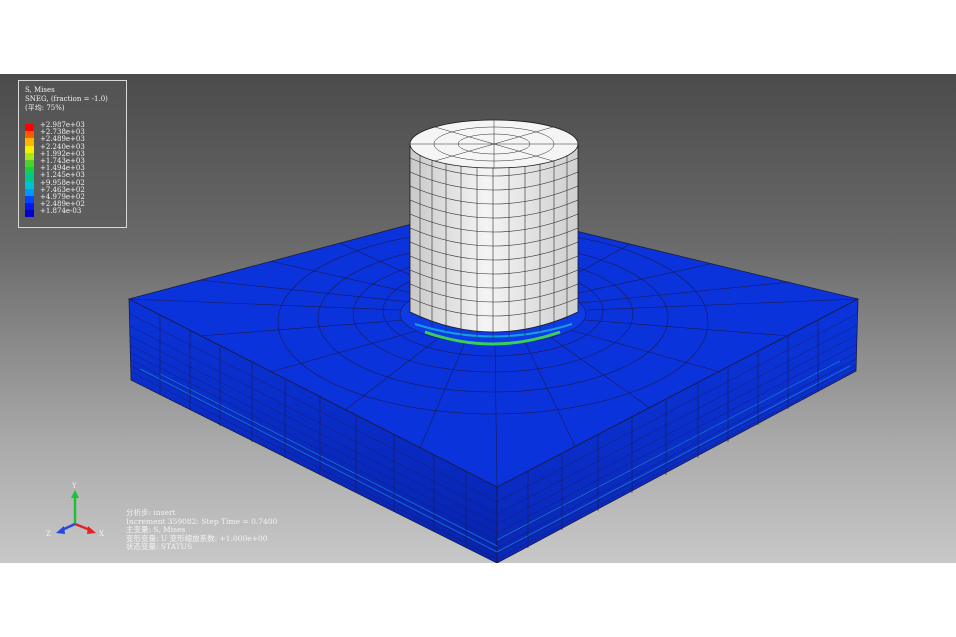 The image size is (956, 637). Describe the element at coordinates (45, 108) in the screenshot. I see `legend-average: (平均: 75%)` at that location.